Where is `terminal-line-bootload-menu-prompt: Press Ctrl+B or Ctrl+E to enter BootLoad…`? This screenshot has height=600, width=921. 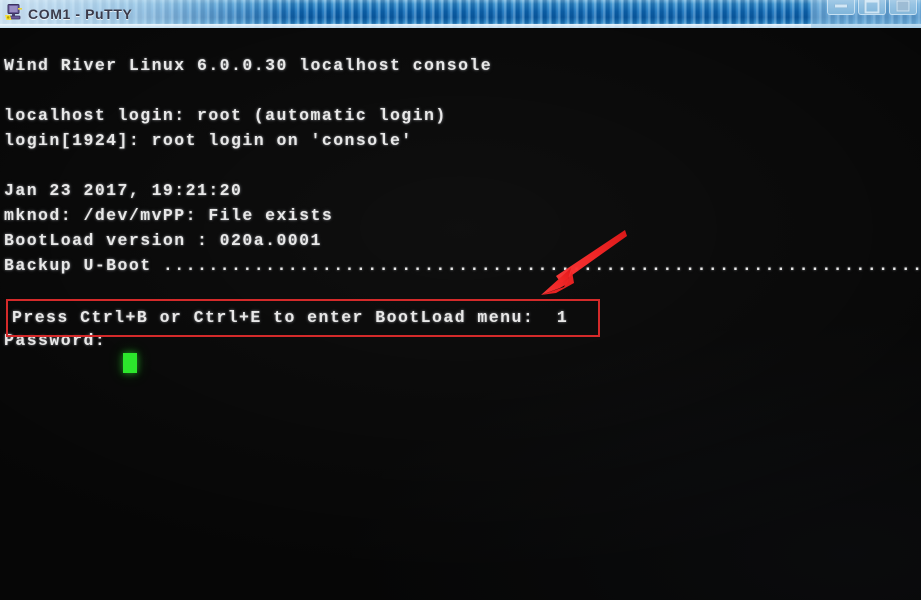
terminal-line-bootload-menu-prompt: Press Ctrl+B or Ctrl+E to enter BootLoad… is located at coordinates (290, 317).